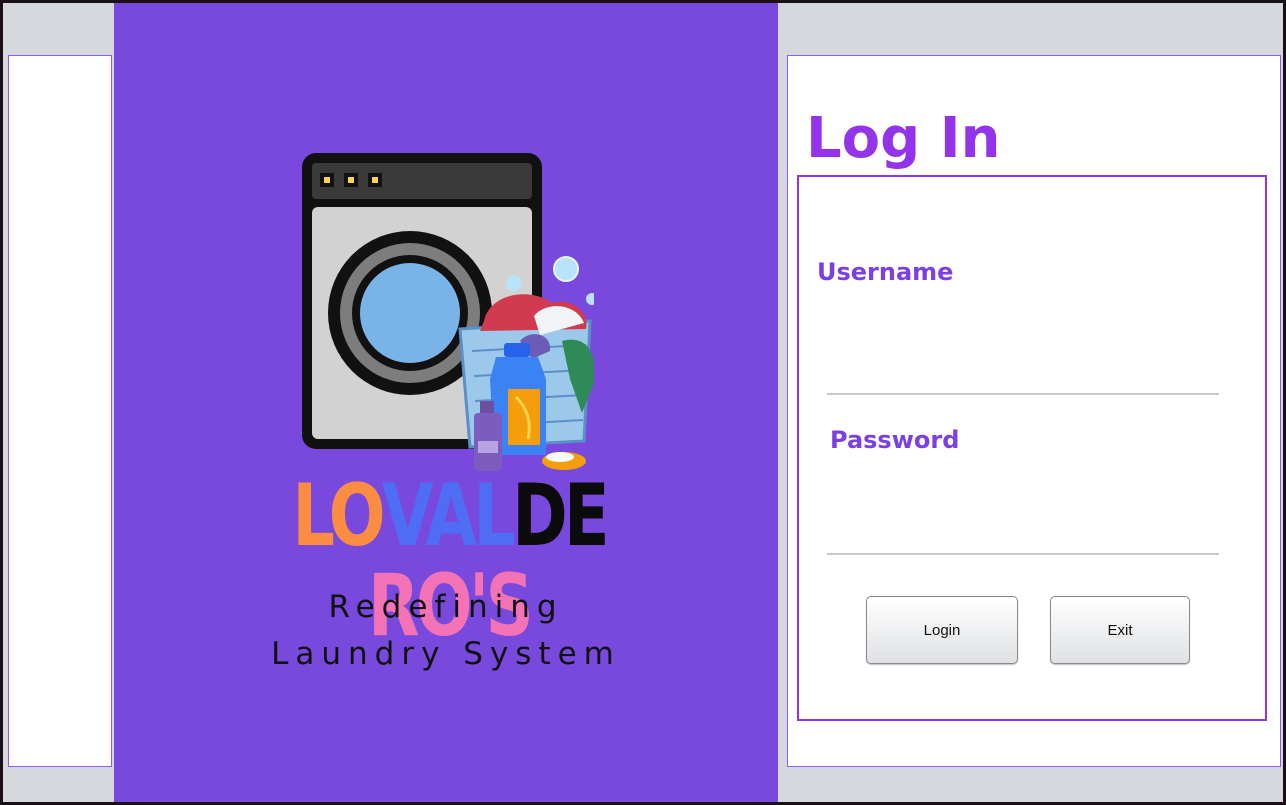 This screenshot has height=805, width=1286. I want to click on login-title: Log In, so click(903, 138).